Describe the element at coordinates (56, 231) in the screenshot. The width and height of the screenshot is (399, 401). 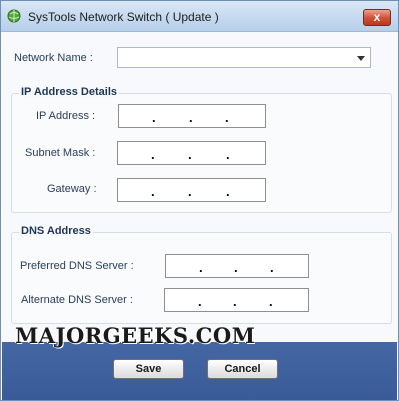
I see `dns-section-title: DNS Address` at that location.